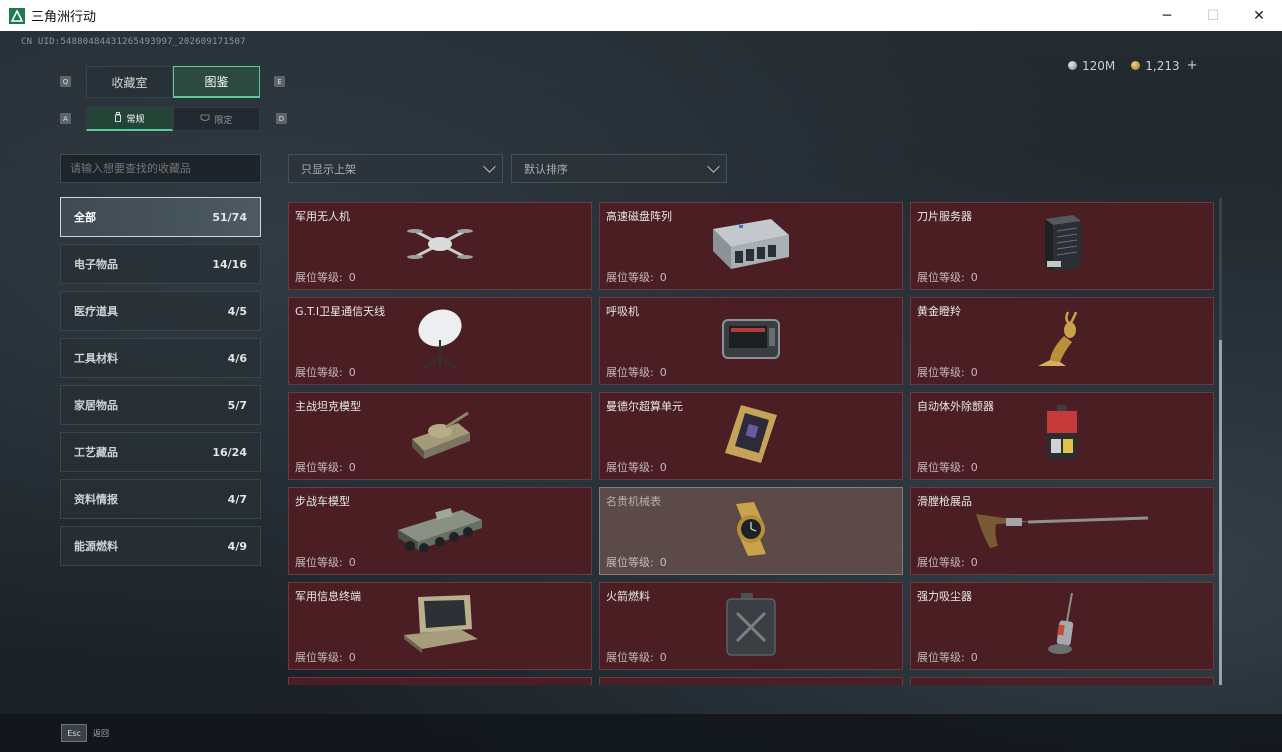 Image resolution: width=1282 pixels, height=752 pixels. Describe the element at coordinates (160, 499) in the screenshot. I see `category-intel: 资料情报 4/7` at that location.